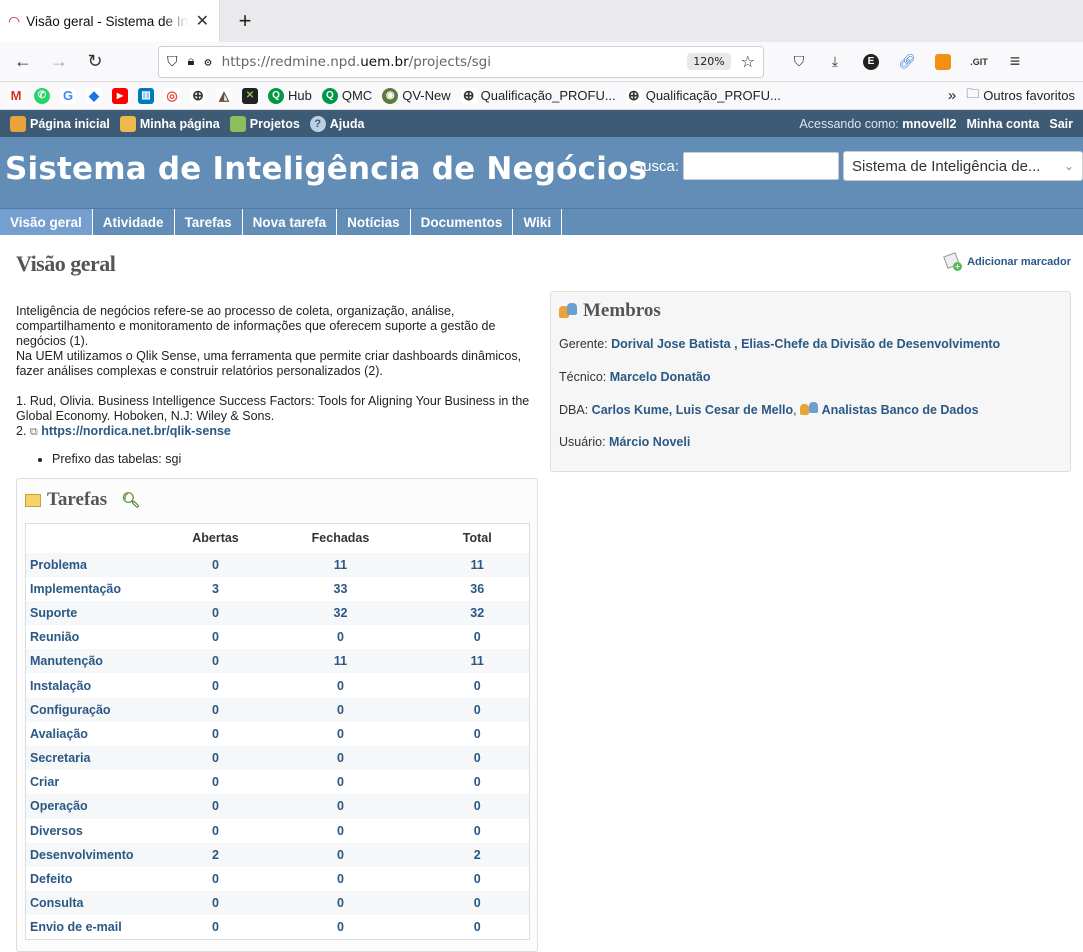 This screenshot has width=1083, height=952. Describe the element at coordinates (53, 613) in the screenshot. I see `tracker-link: Suporte` at that location.